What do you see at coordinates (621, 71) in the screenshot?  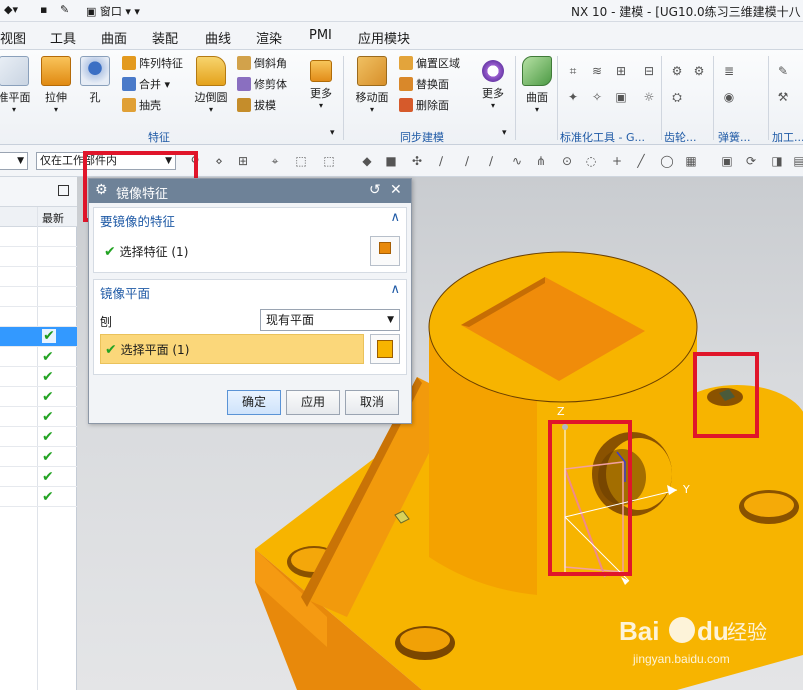 I see `tool-icon: ⊞` at bounding box center [621, 71].